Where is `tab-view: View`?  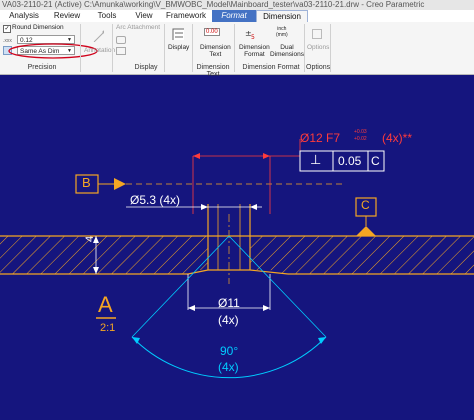 tab-view: View is located at coordinates (144, 16).